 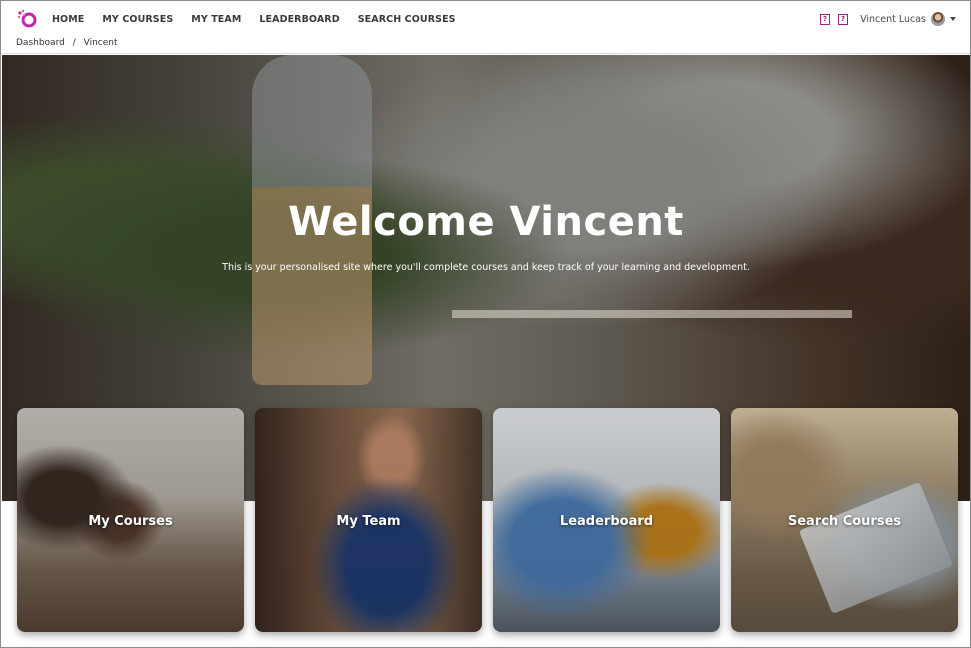 What do you see at coordinates (68, 19) in the screenshot?
I see `nav-home: HOME` at bounding box center [68, 19].